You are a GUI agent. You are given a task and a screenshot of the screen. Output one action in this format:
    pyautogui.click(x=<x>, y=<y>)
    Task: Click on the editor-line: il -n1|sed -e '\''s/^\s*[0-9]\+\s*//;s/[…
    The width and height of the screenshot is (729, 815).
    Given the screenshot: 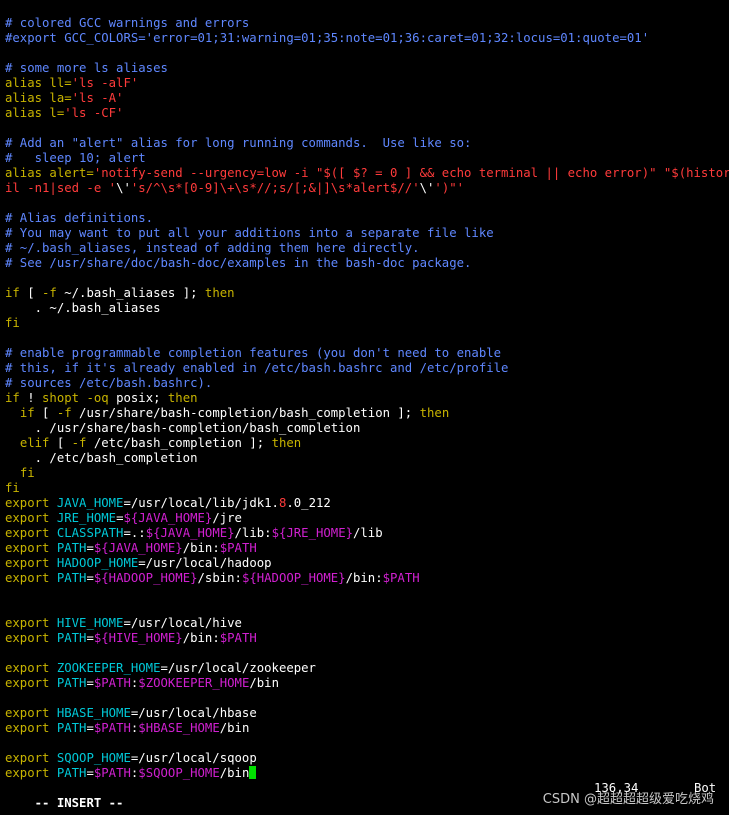 What is the action you would take?
    pyautogui.click(x=367, y=188)
    